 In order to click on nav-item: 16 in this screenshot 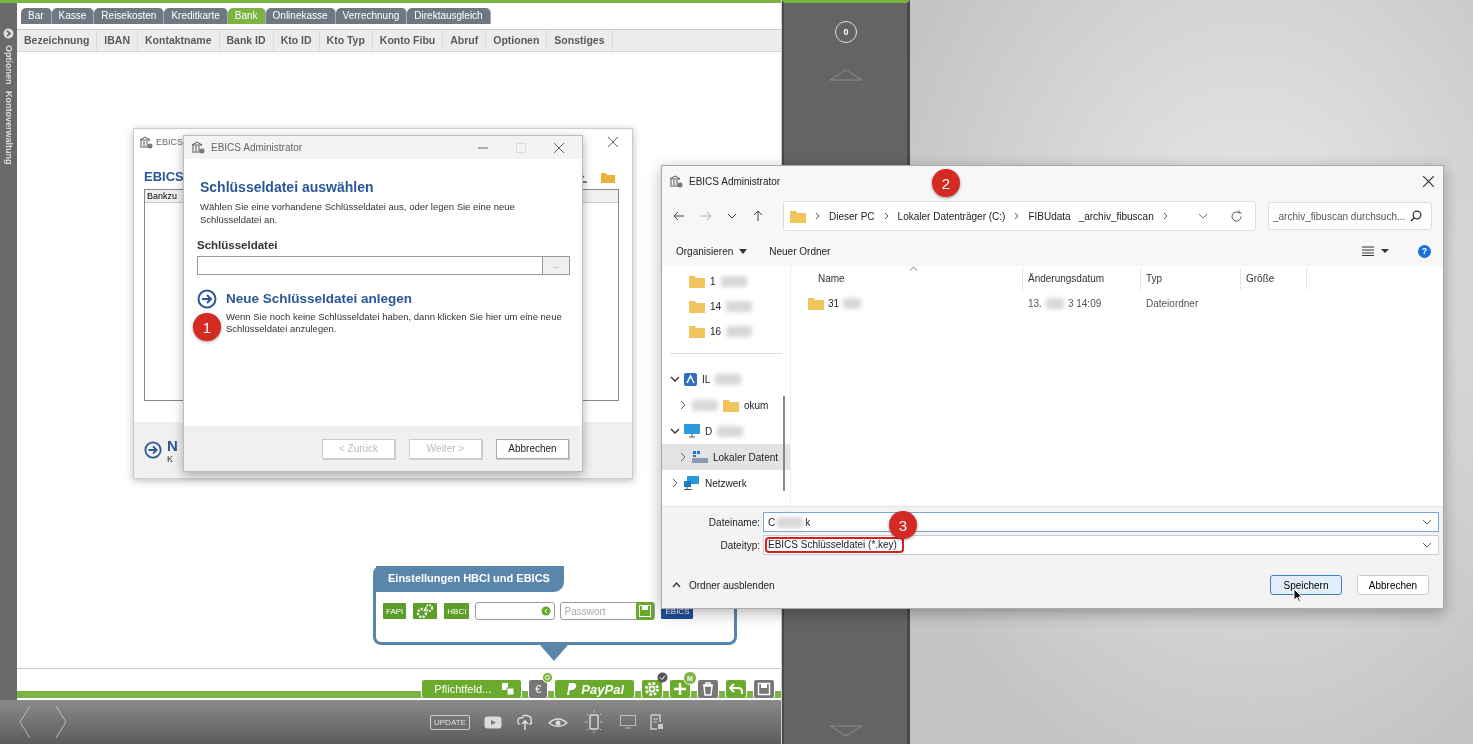, I will do `click(726, 331)`.